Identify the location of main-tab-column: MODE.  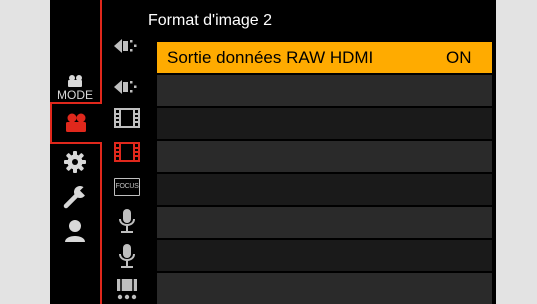
(75, 152).